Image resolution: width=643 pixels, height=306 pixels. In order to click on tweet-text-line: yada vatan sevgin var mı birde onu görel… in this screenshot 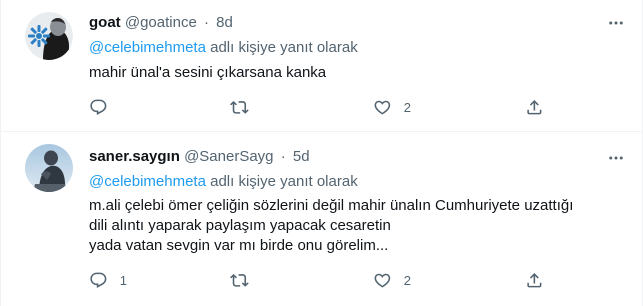, I will do `click(239, 245)`.